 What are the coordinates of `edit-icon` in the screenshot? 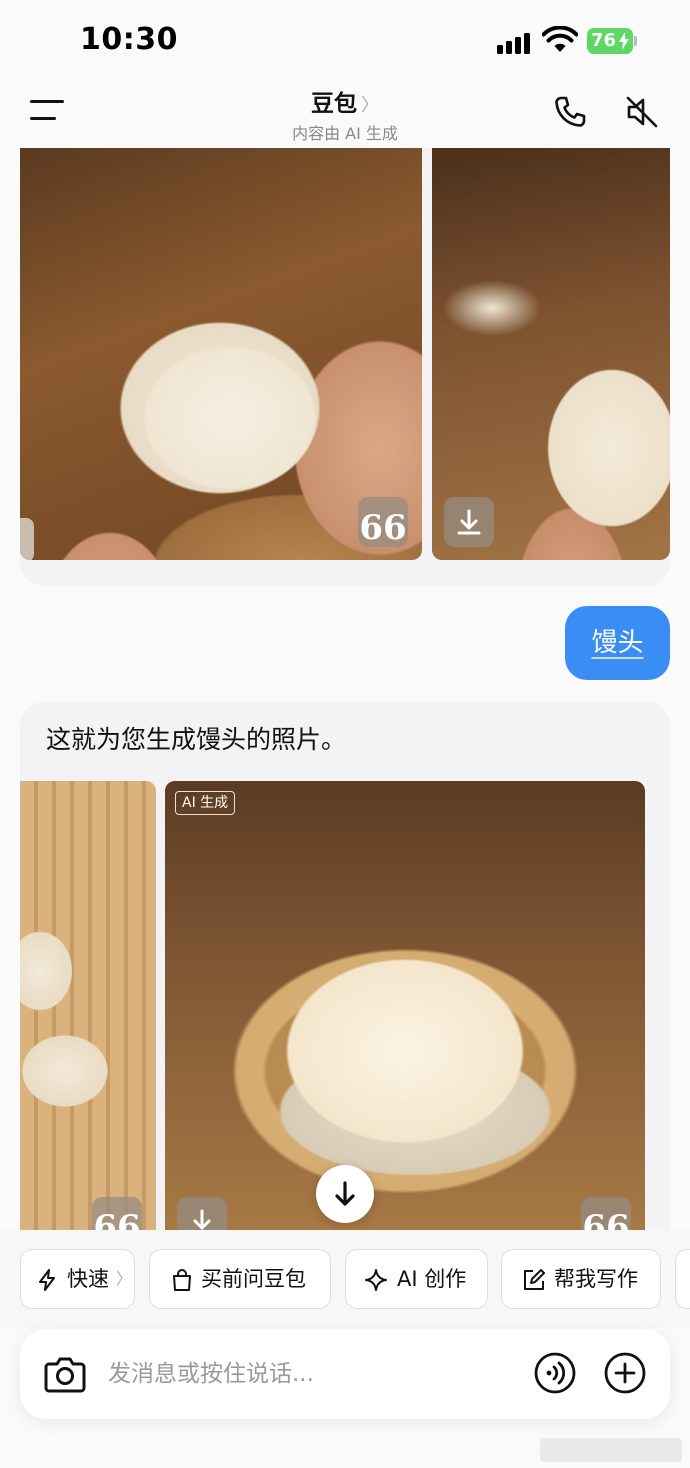 It's located at (534, 1279).